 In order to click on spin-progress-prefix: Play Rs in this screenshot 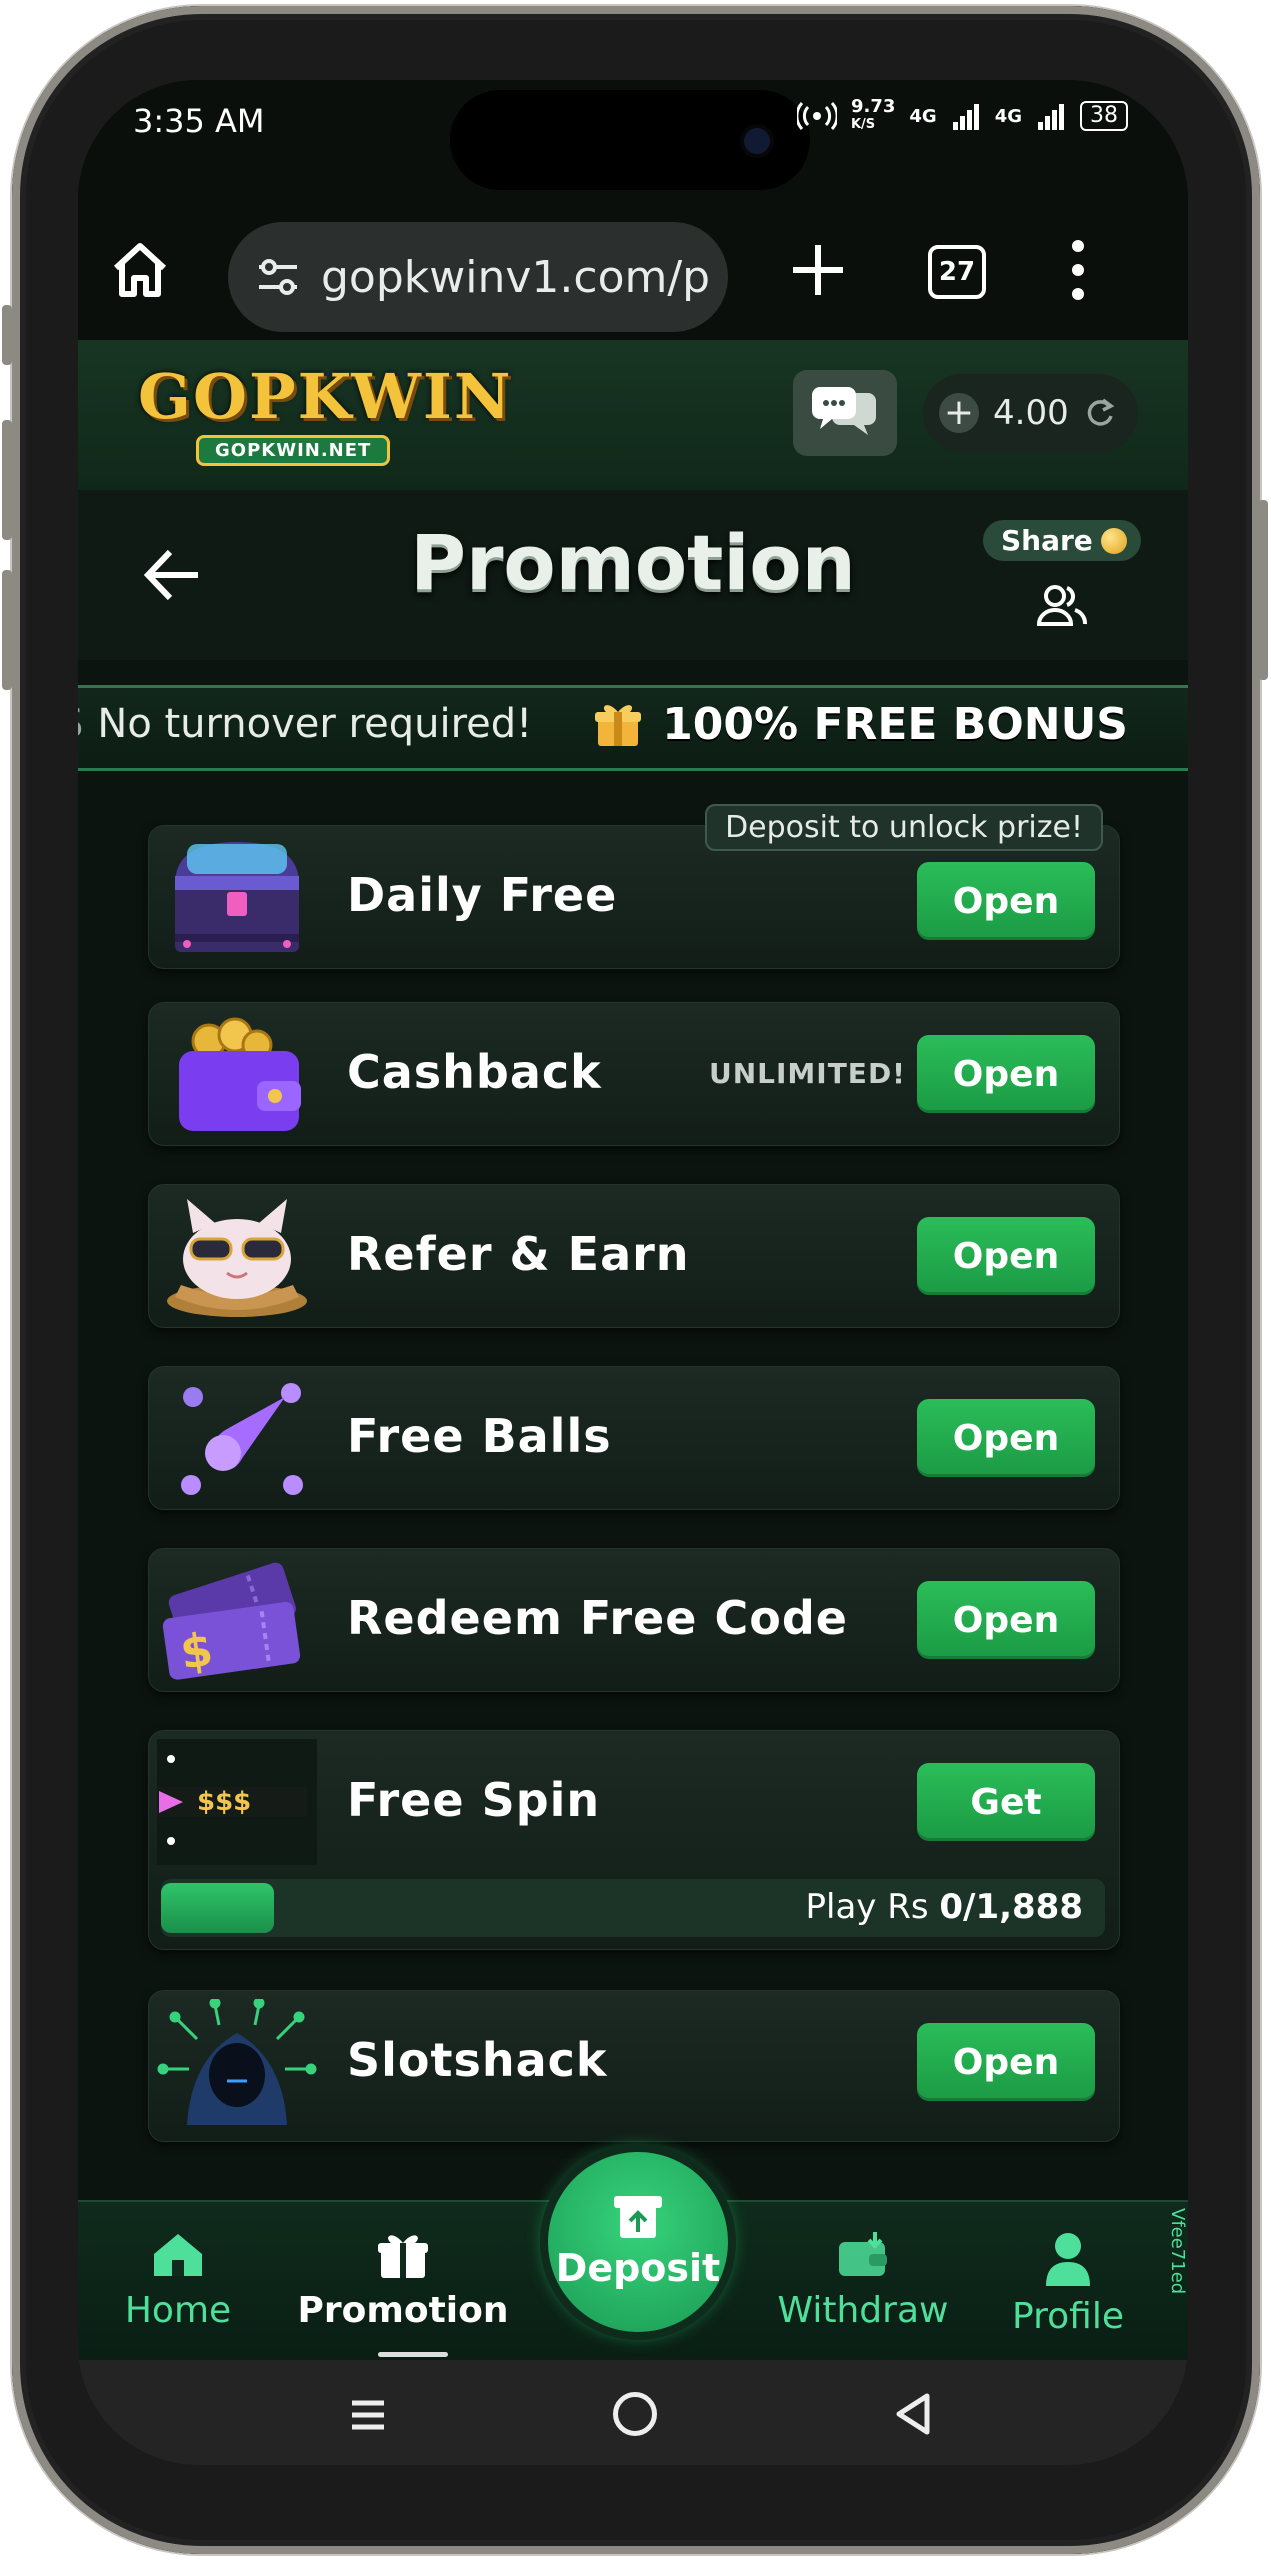, I will do `click(872, 1907)`.